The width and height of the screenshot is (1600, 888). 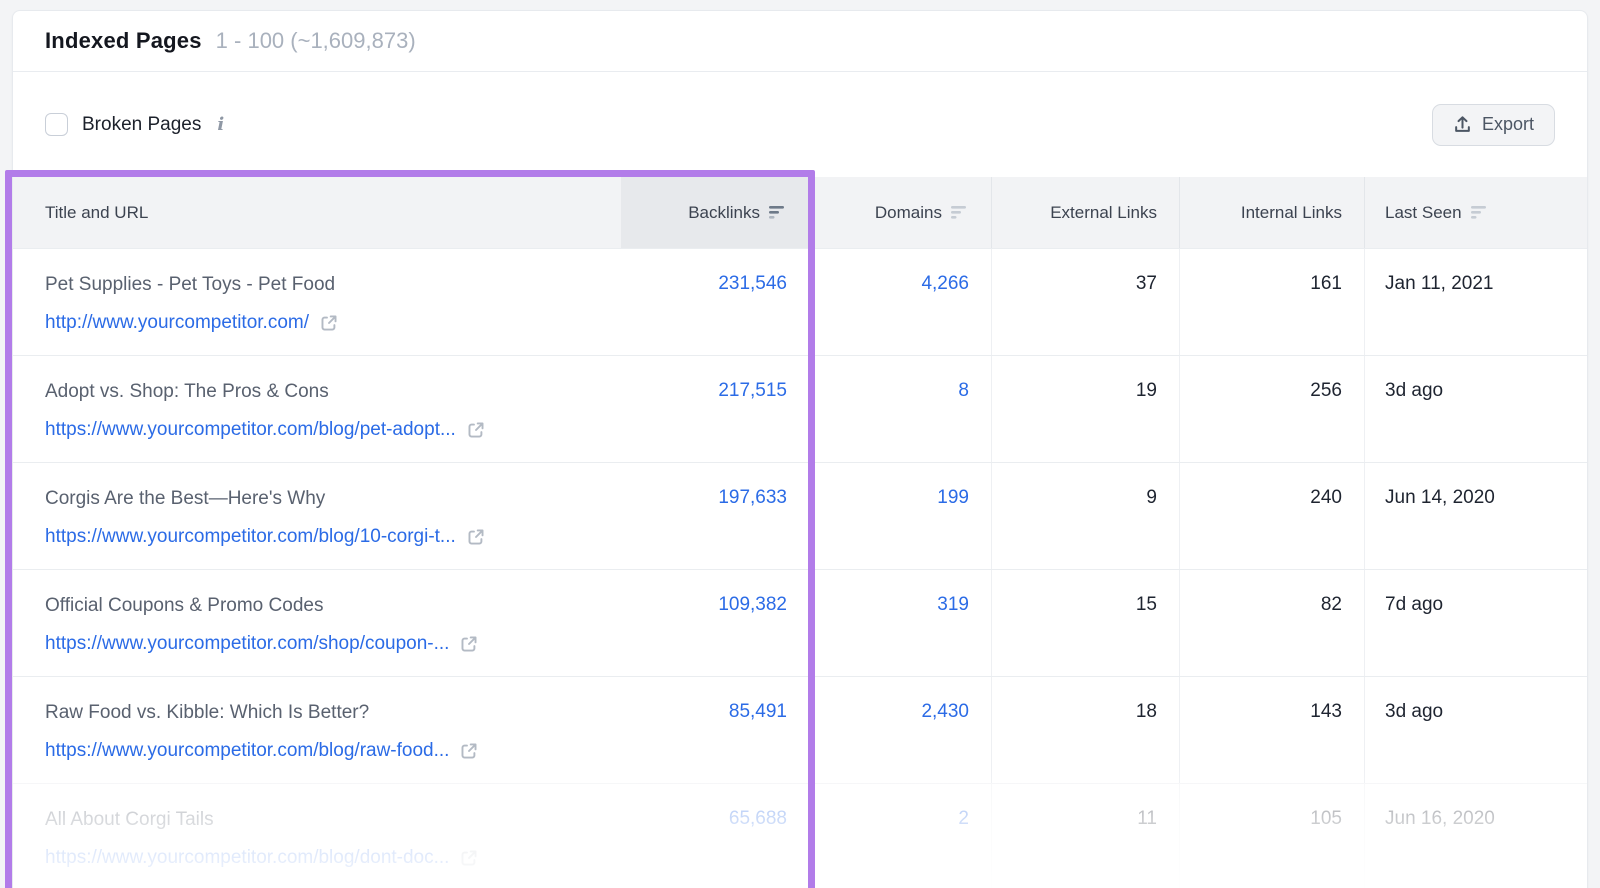 What do you see at coordinates (123, 40) in the screenshot?
I see `page-title: Indexed Pages` at bounding box center [123, 40].